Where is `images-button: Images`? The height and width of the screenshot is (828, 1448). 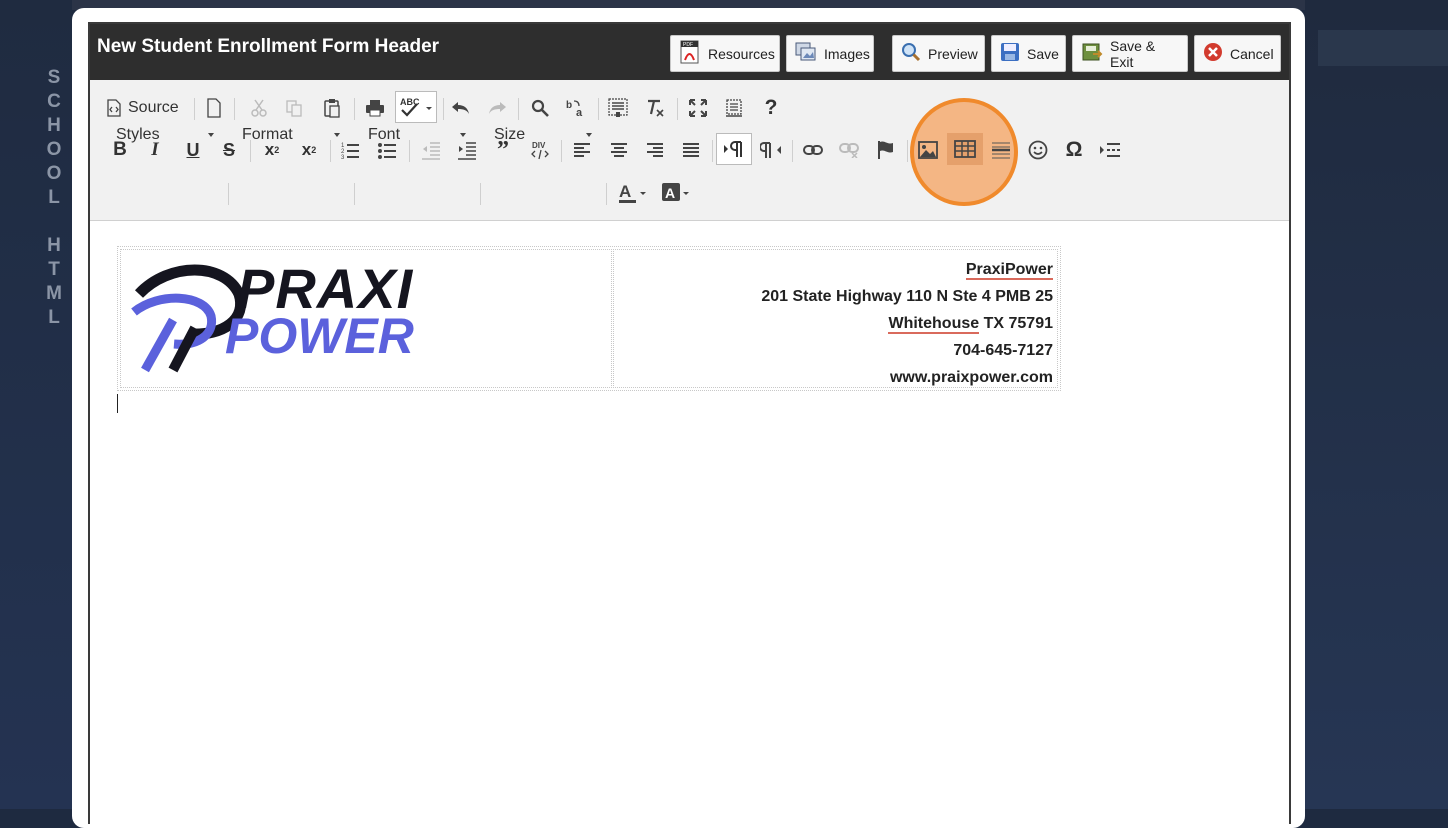 images-button: Images is located at coordinates (830, 53).